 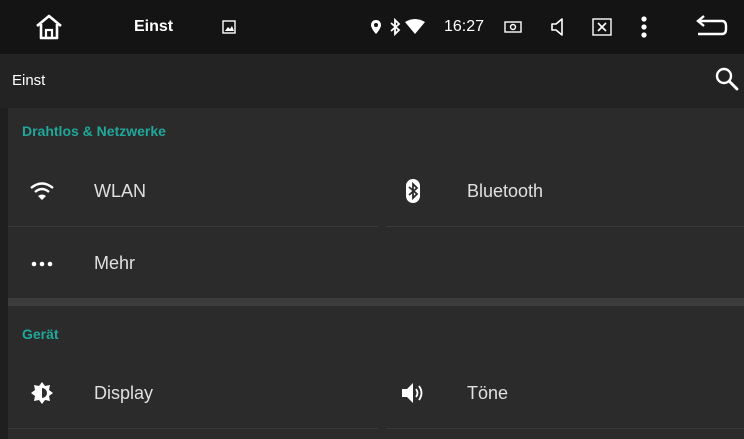 What do you see at coordinates (193, 191) in the screenshot?
I see `setting-wlan: WLAN` at bounding box center [193, 191].